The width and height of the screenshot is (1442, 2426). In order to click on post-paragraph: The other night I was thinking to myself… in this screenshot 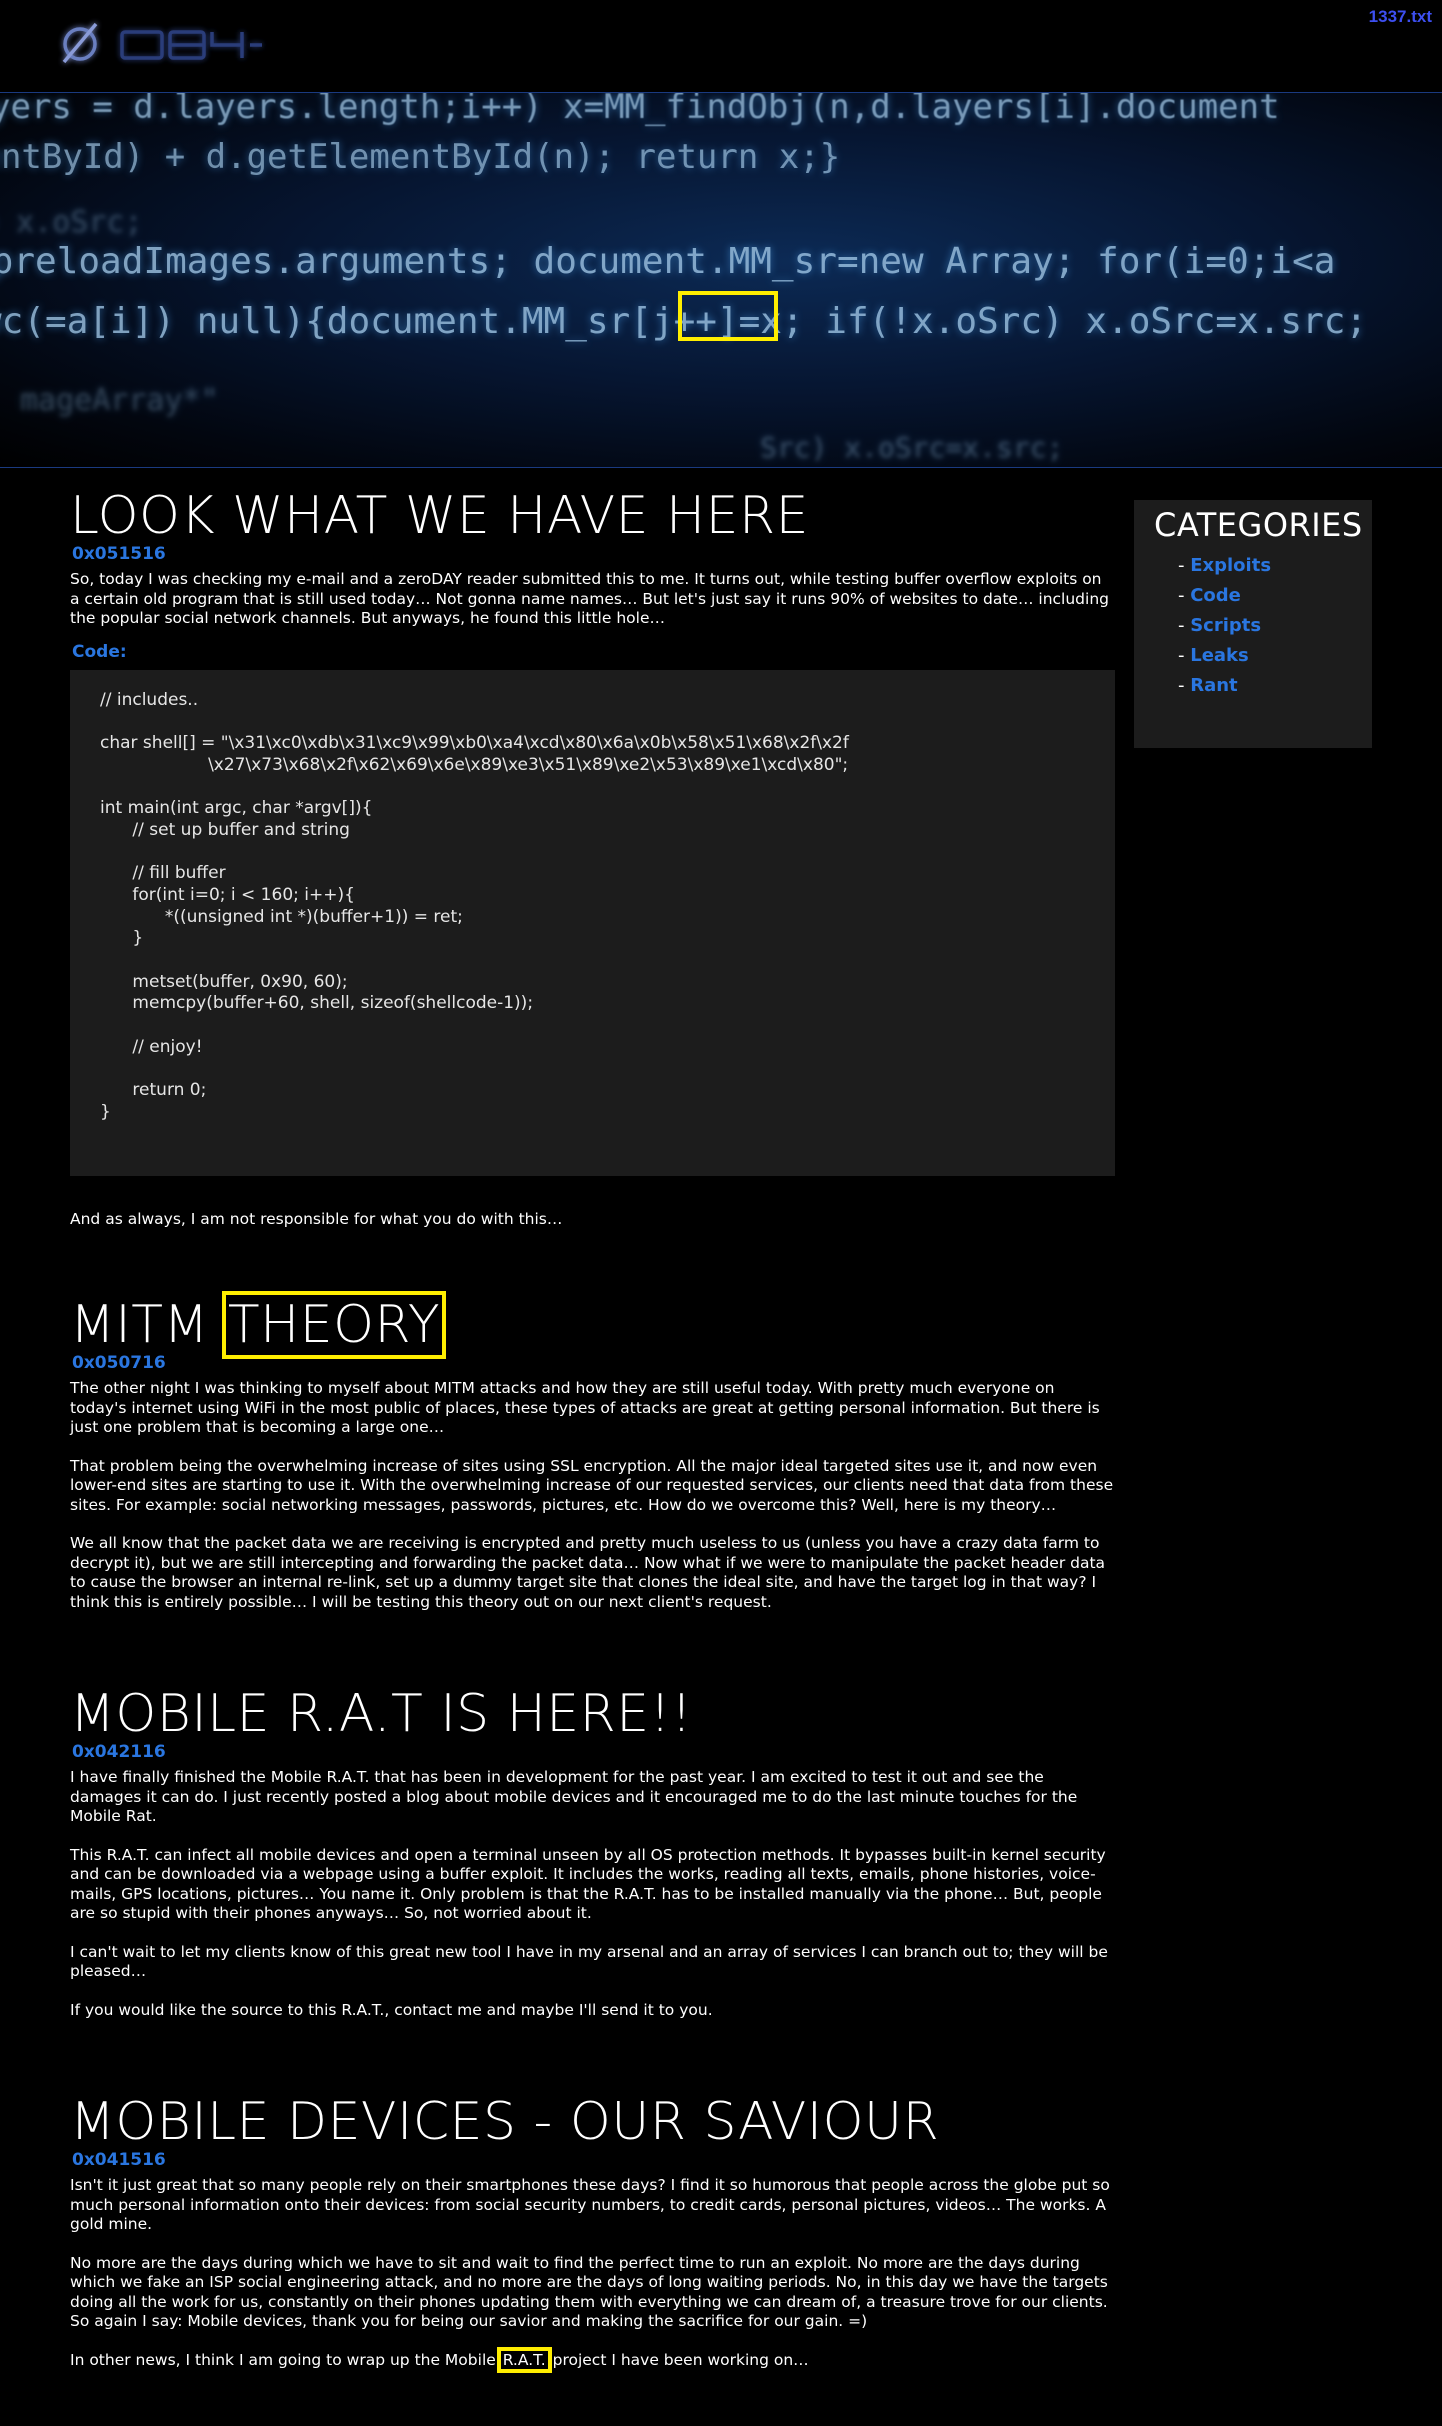, I will do `click(585, 1407)`.